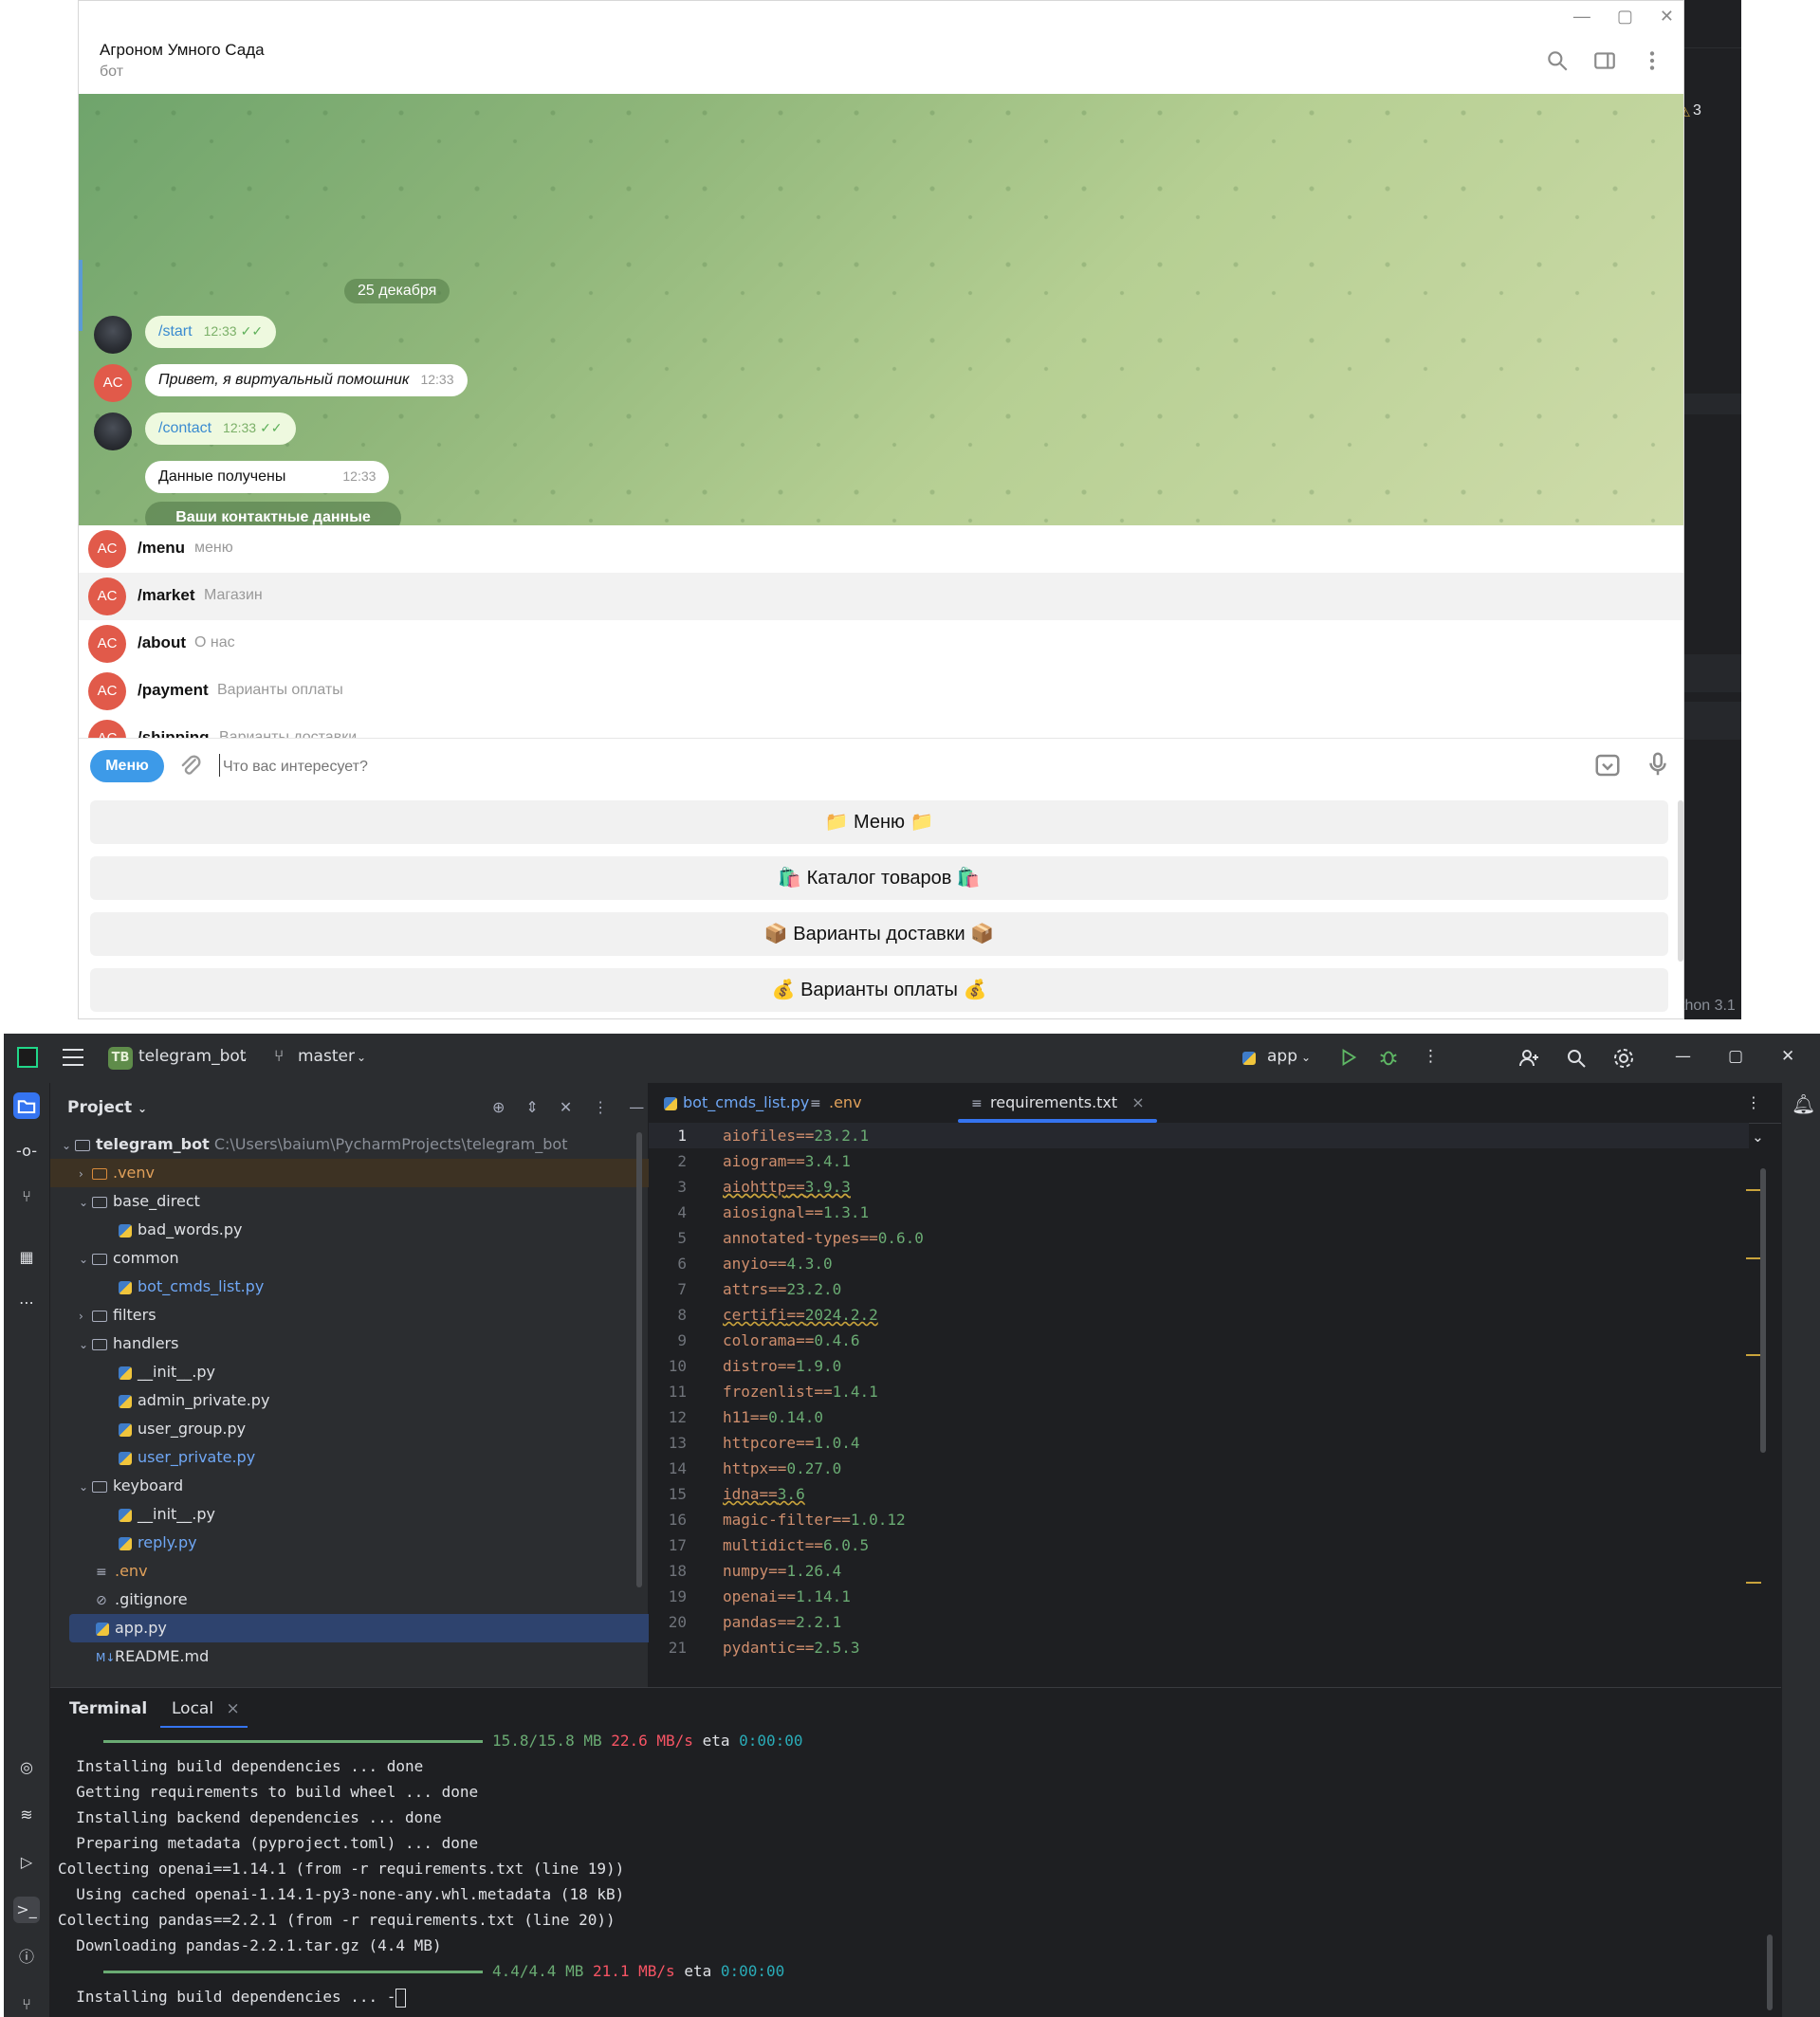 The image size is (1820, 2017). I want to click on menu-button: Меню, so click(127, 766).